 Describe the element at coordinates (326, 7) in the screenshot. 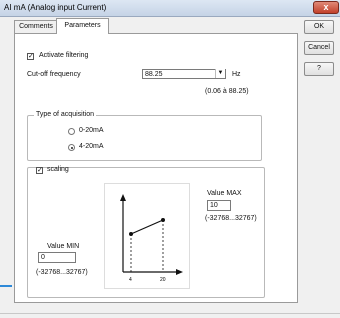

I see `close-button: x` at that location.